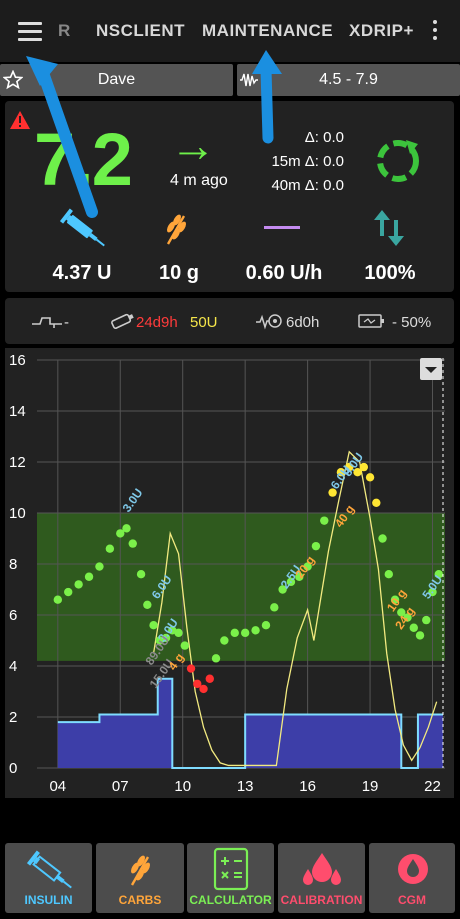 This screenshot has width=460, height=919. What do you see at coordinates (47, 322) in the screenshot?
I see `cannula-icon` at bounding box center [47, 322].